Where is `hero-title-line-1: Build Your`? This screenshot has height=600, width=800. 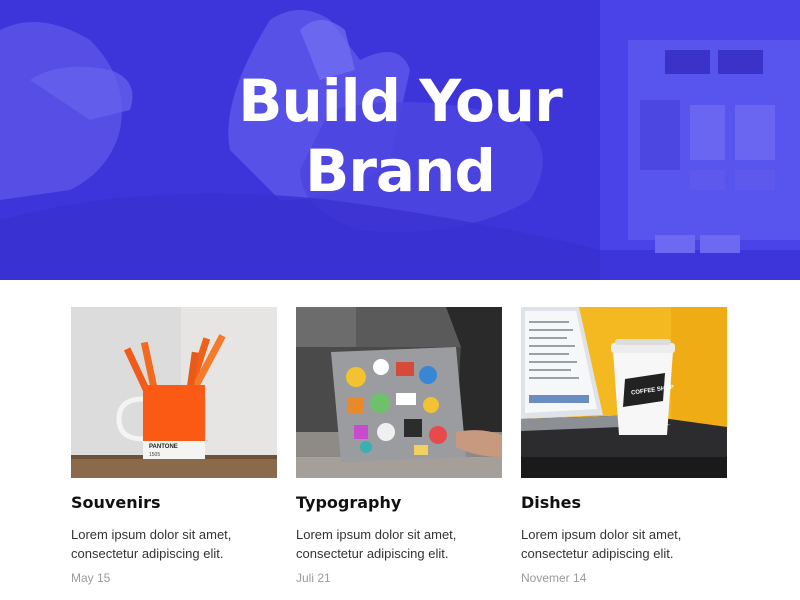 hero-title-line-1: Build Your is located at coordinates (400, 101).